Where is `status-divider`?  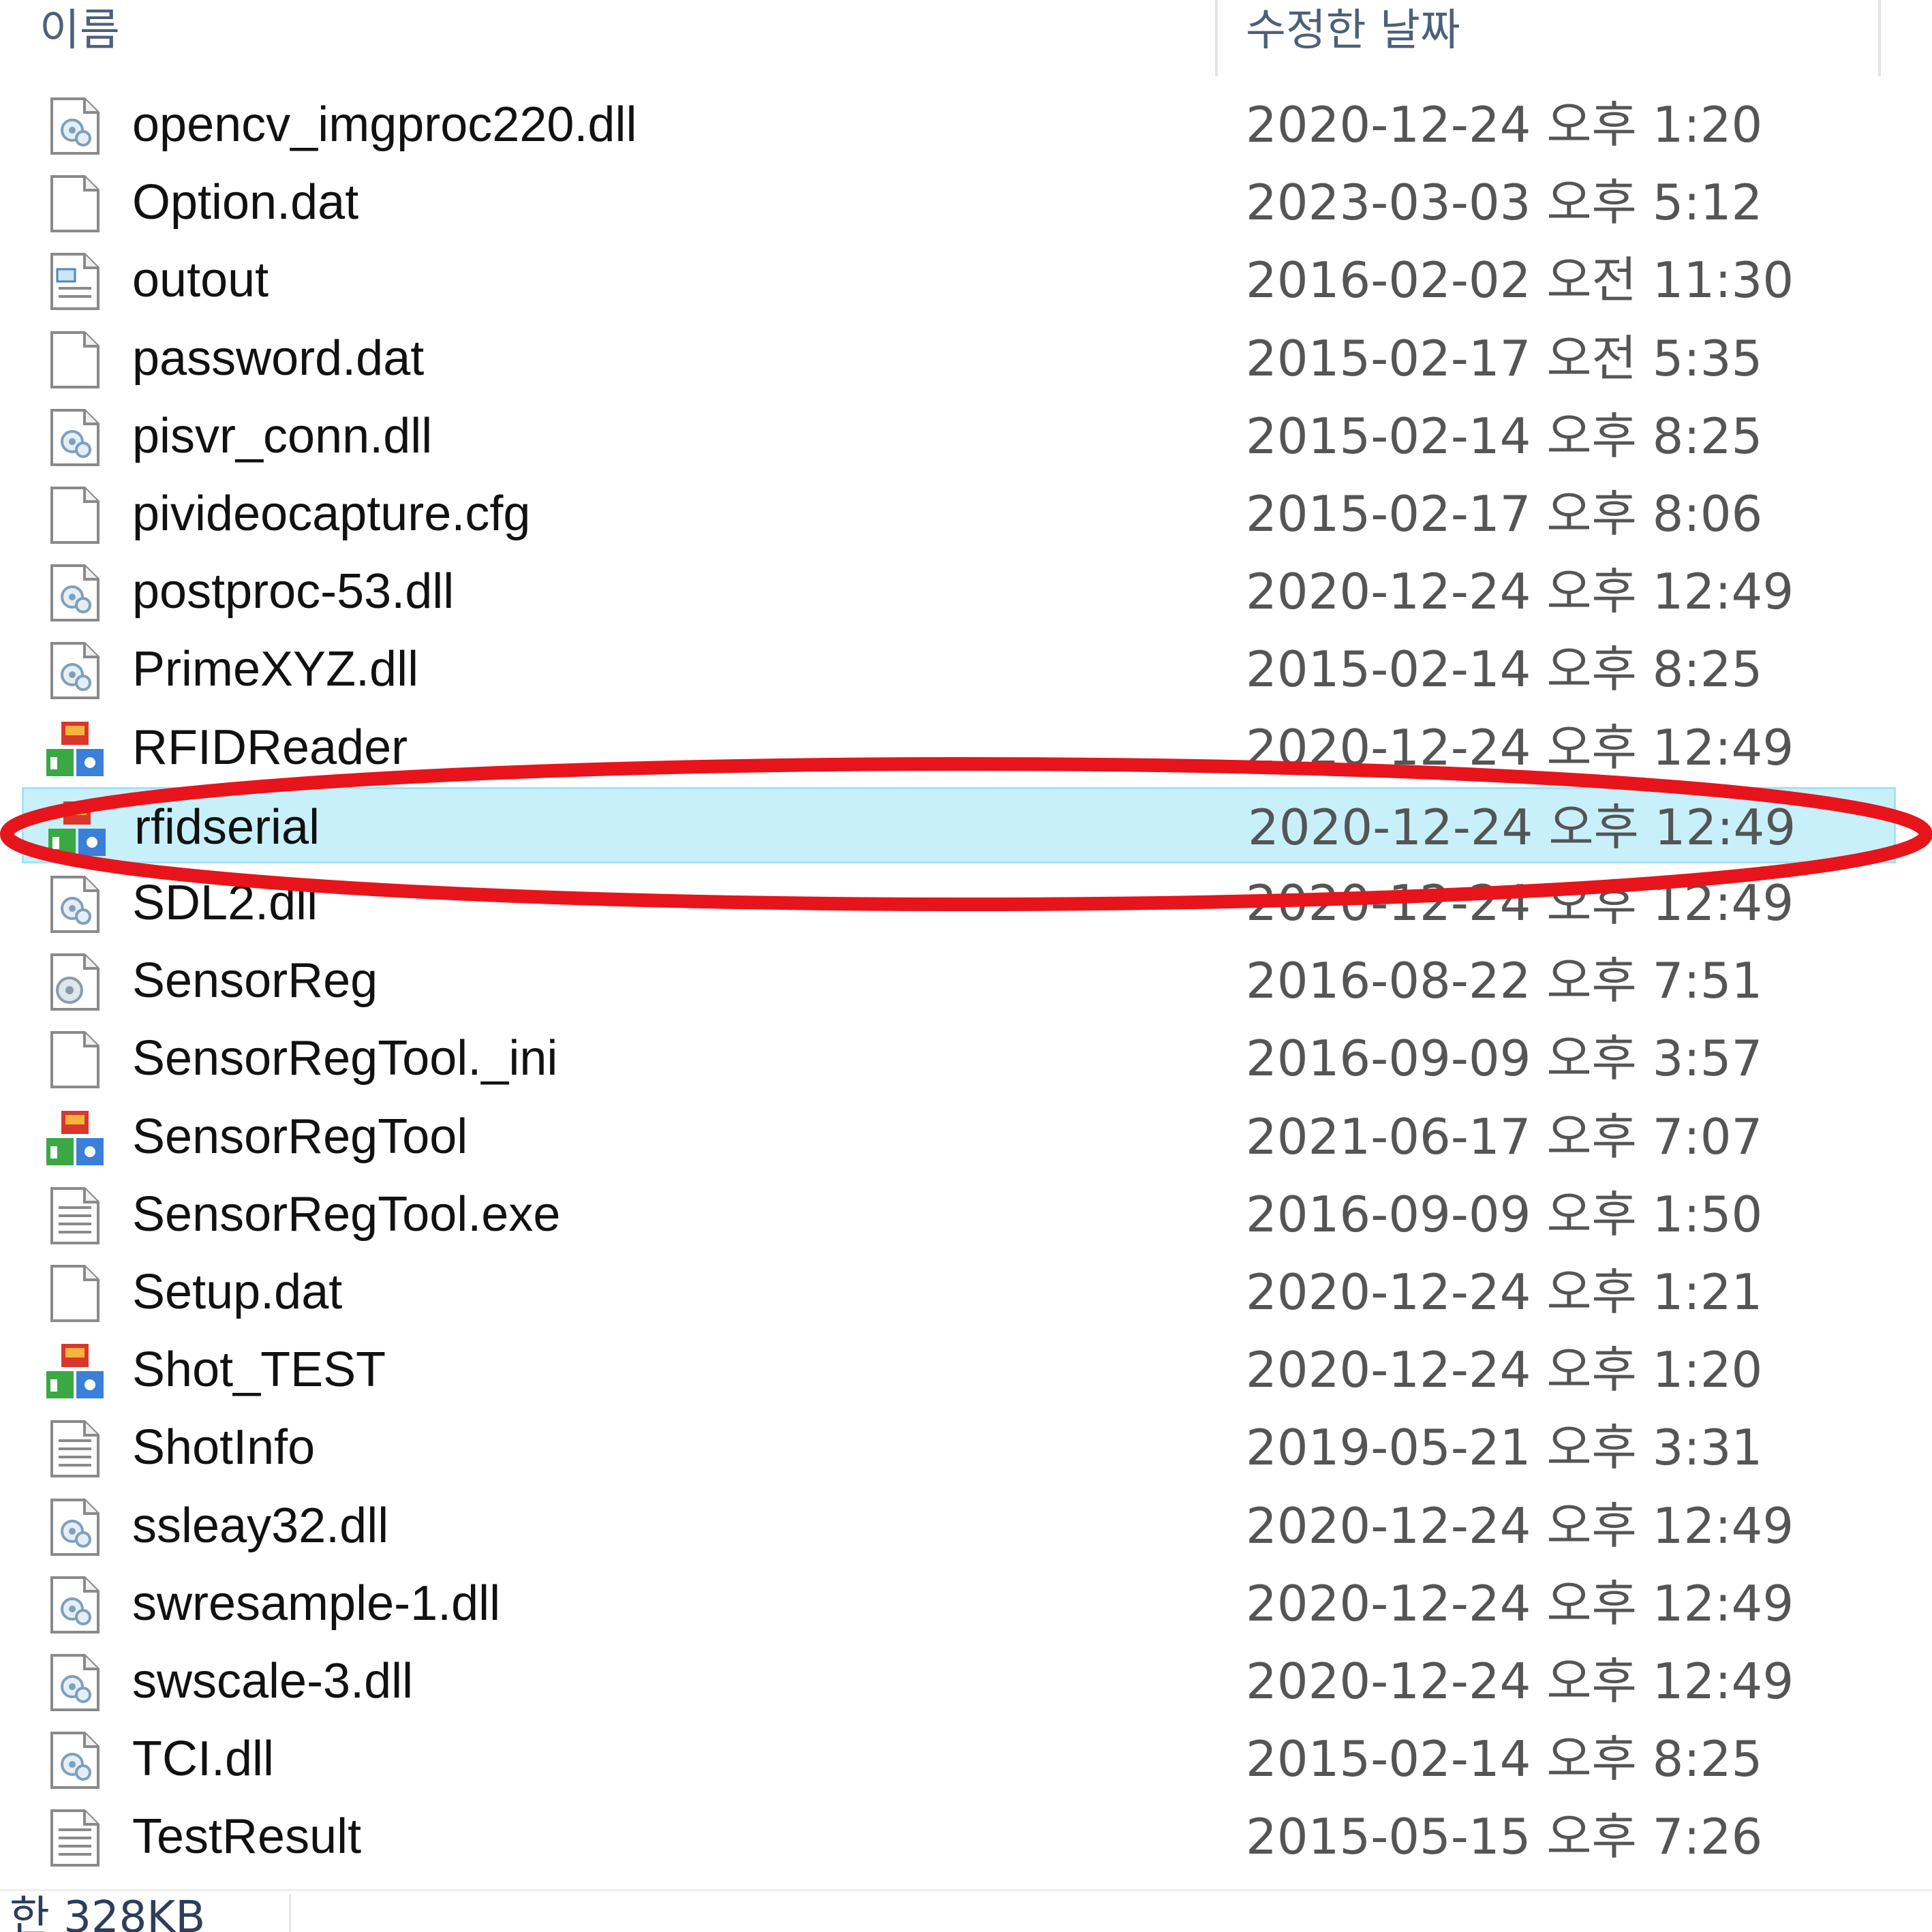 status-divider is located at coordinates (290, 1913).